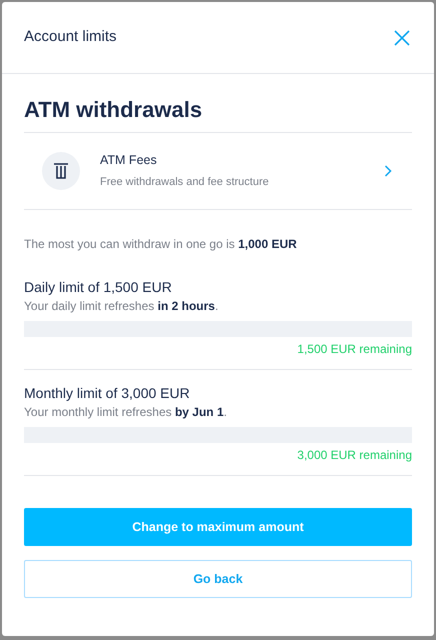 The width and height of the screenshot is (436, 640). Describe the element at coordinates (98, 287) in the screenshot. I see `limit-title: Daily limit of 1,500 EUR` at that location.